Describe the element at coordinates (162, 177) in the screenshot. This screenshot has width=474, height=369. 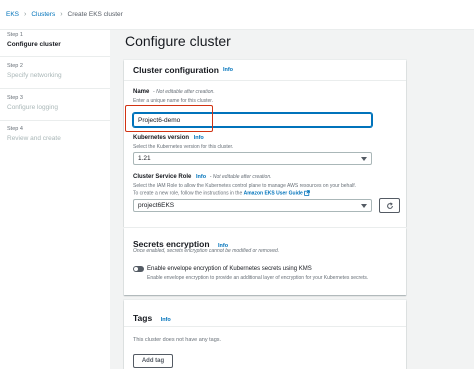
I see `service-role-label-text: Cluster Service Role` at that location.